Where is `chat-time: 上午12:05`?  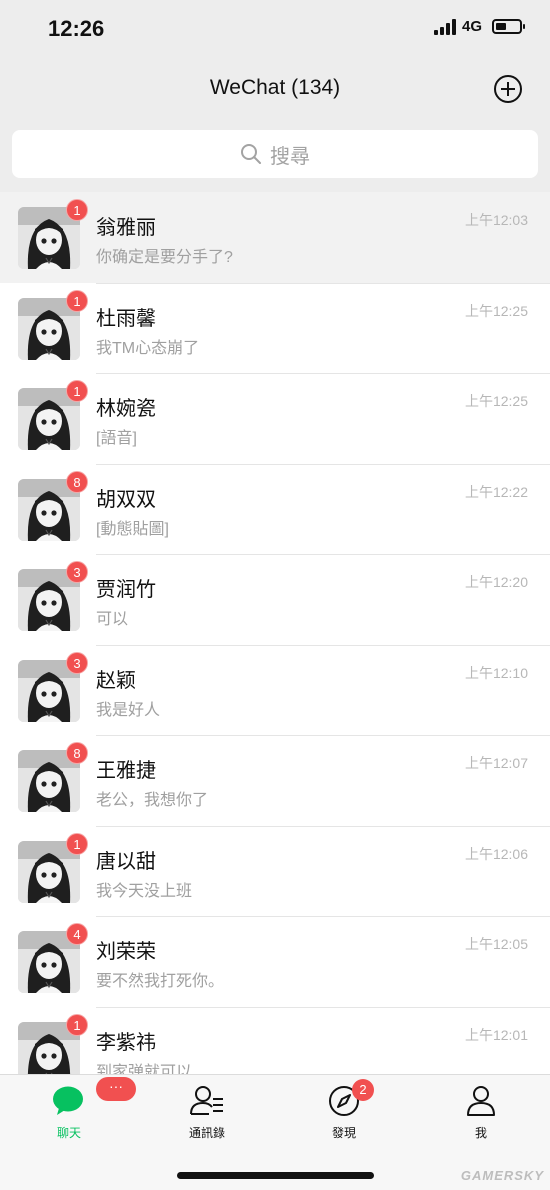 chat-time: 上午12:05 is located at coordinates (496, 944).